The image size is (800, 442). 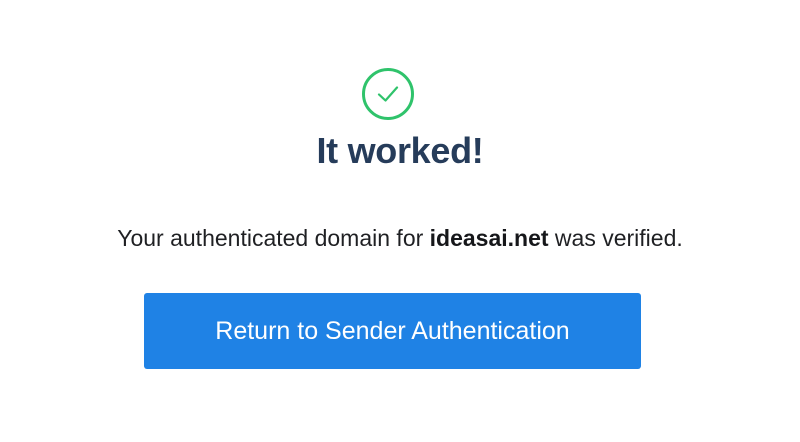 I want to click on message-suffix: was verified., so click(x=615, y=238).